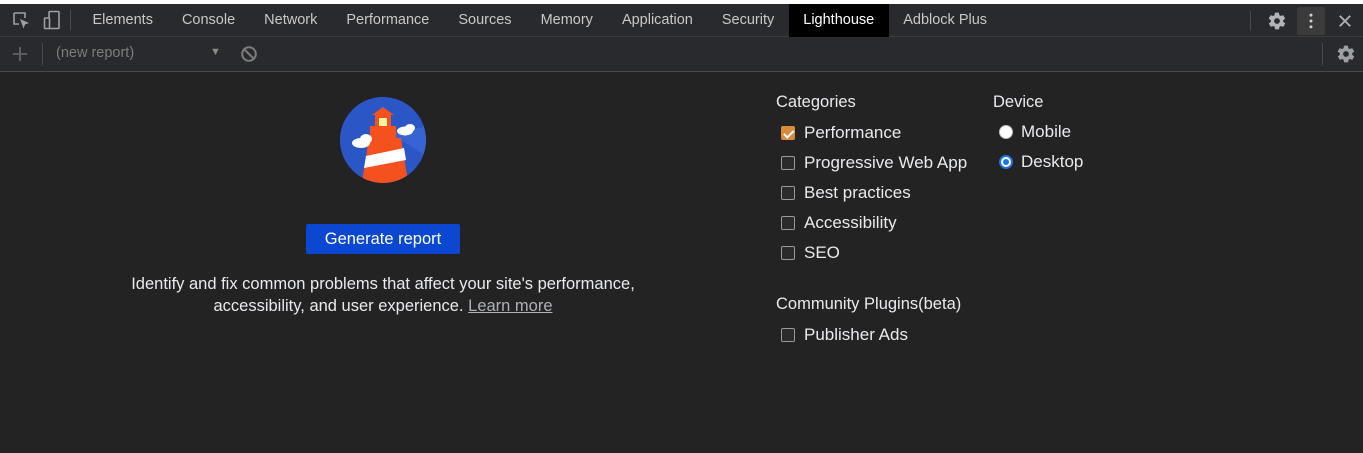 The height and width of the screenshot is (453, 1363). I want to click on plugin-publisher-ads: Publisher Ads, so click(844, 335).